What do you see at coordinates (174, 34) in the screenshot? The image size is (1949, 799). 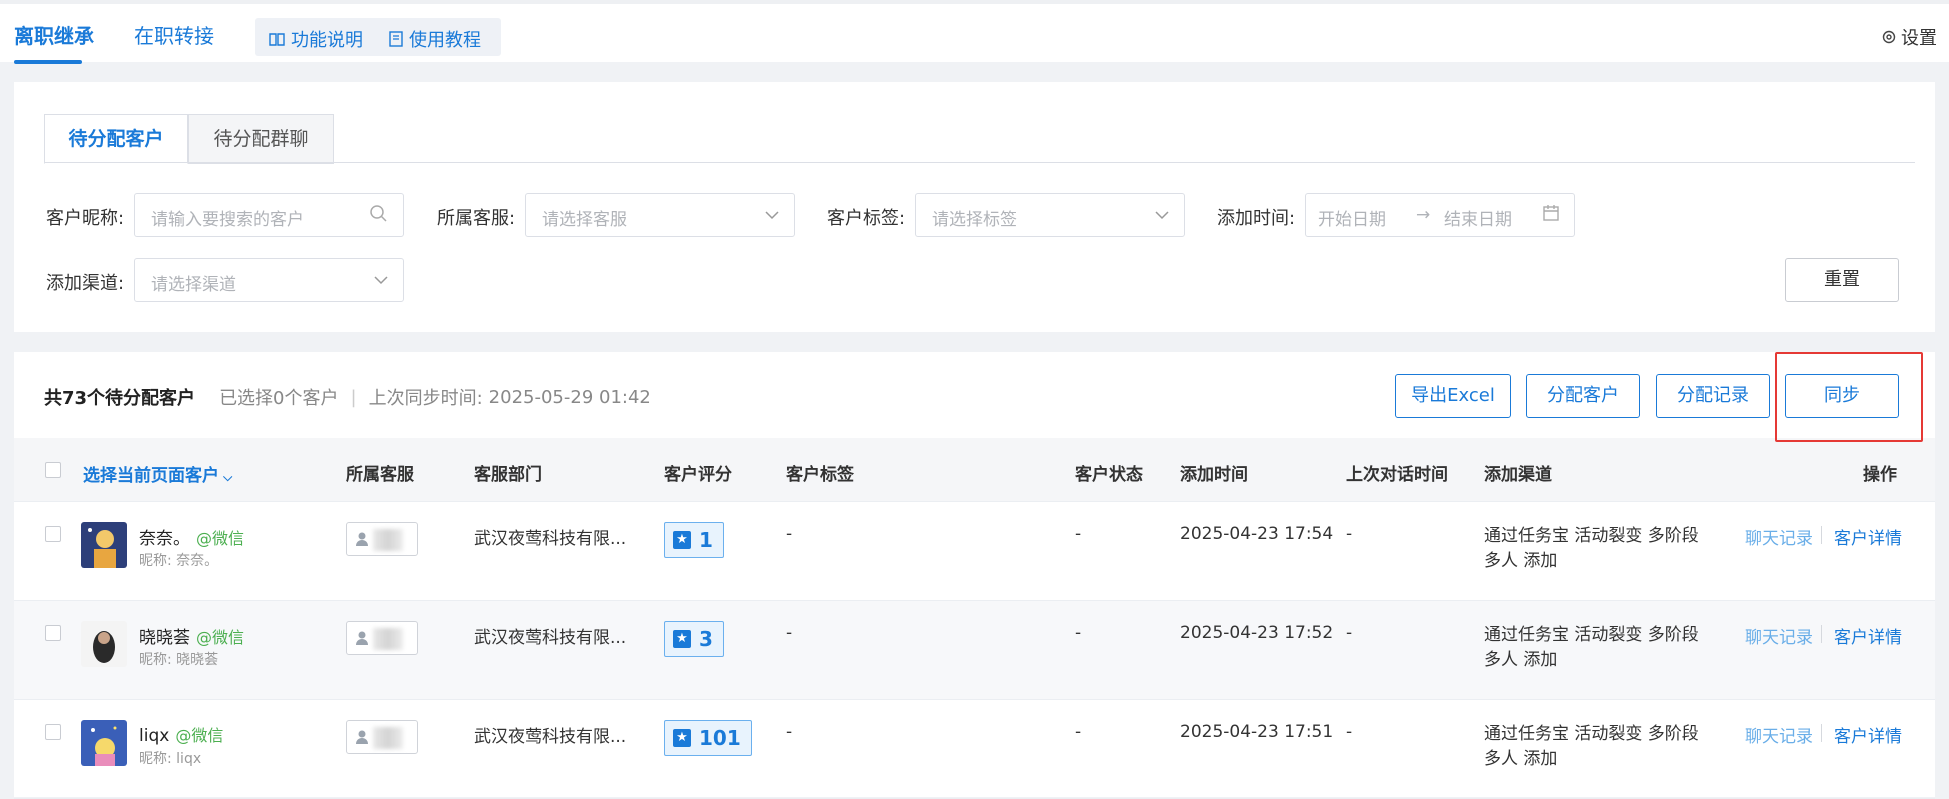 I see `tab-on-job-transfer: 在职转接` at bounding box center [174, 34].